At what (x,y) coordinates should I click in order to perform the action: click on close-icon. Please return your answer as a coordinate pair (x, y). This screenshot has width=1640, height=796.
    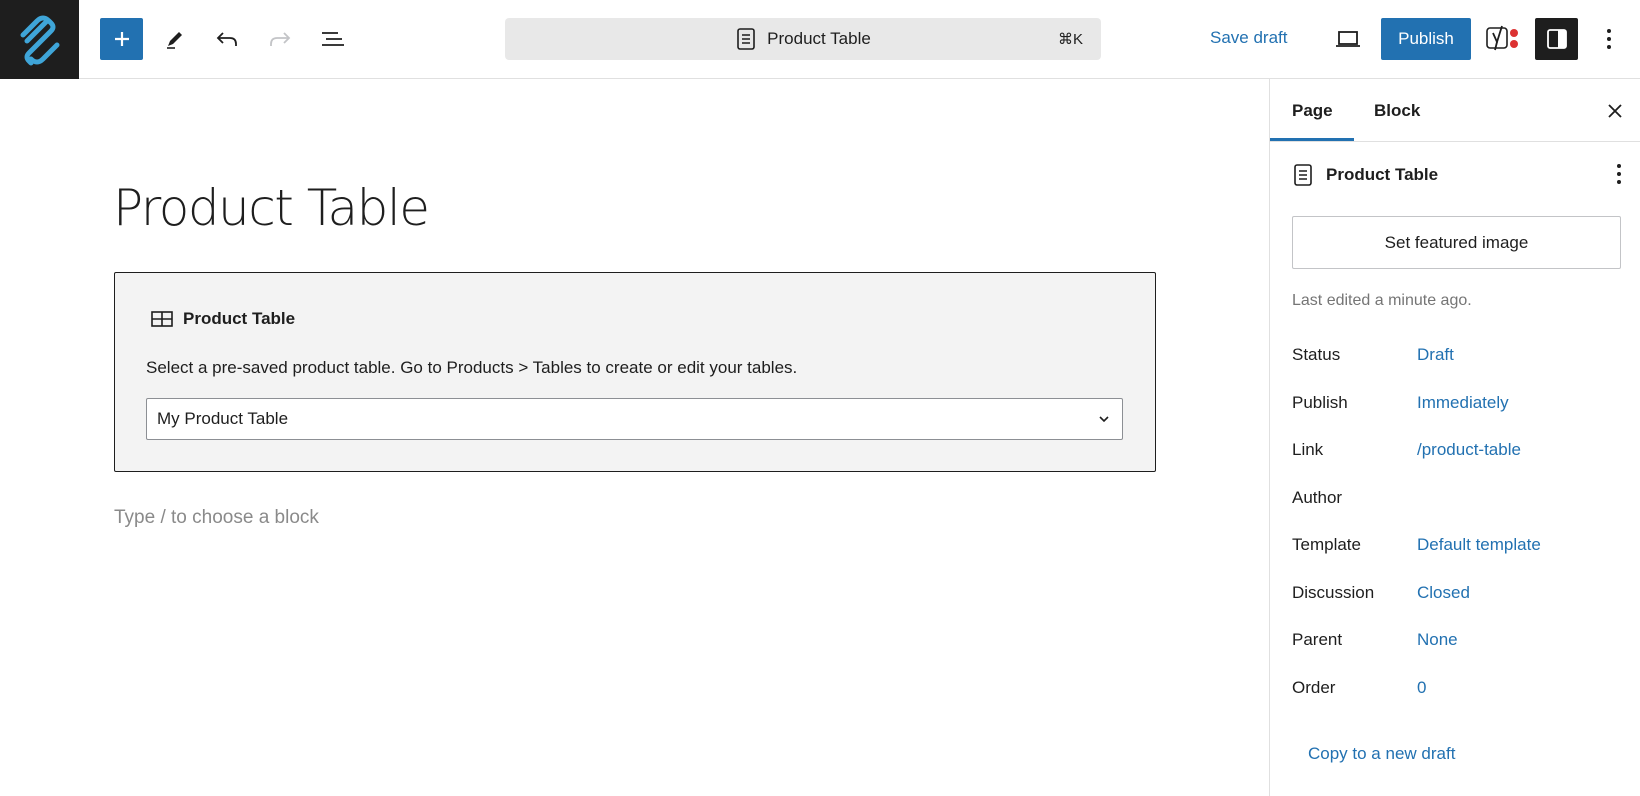
    Looking at the image, I should click on (1615, 111).